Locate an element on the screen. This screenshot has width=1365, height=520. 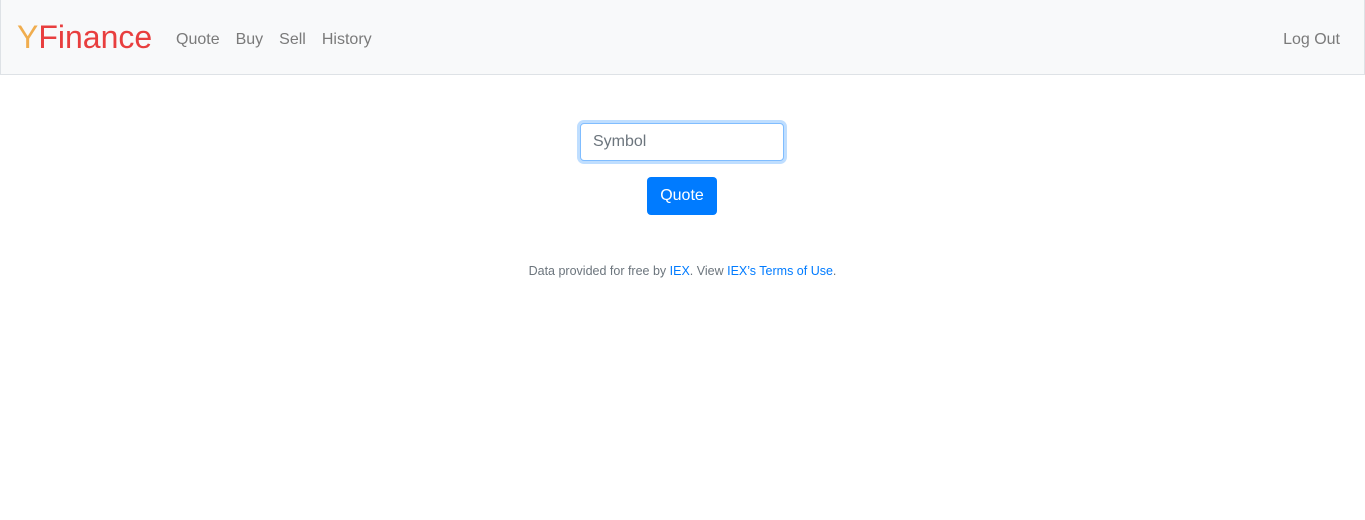
nav-link-quote: Quote is located at coordinates (198, 40).